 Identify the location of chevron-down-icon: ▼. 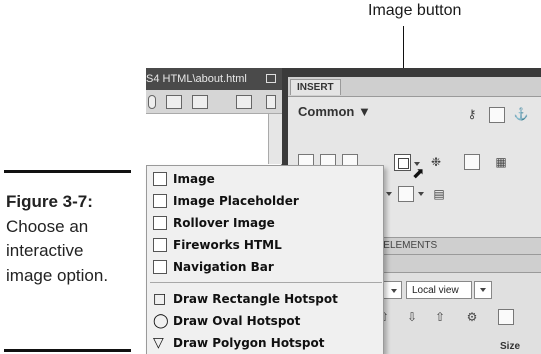
(364, 111).